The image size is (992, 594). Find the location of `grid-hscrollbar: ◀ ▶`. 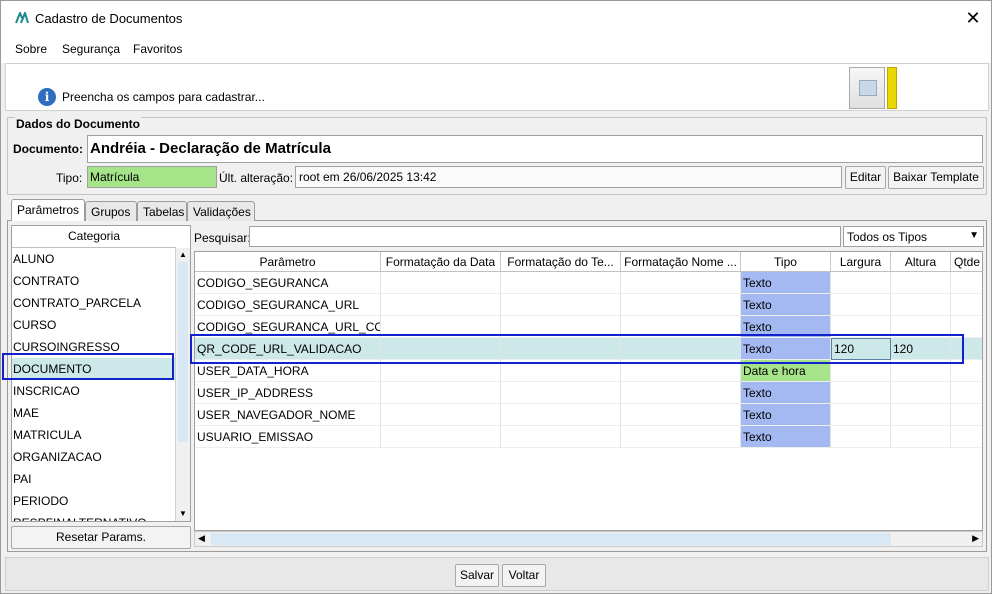

grid-hscrollbar: ◀ ▶ is located at coordinates (588, 539).